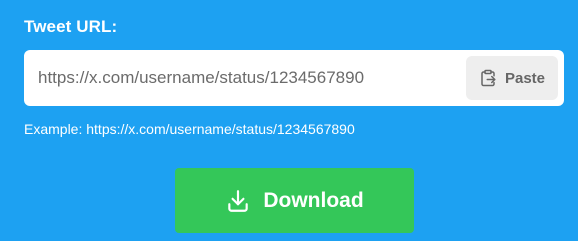  What do you see at coordinates (313, 200) in the screenshot?
I see `download-button-label: Download` at bounding box center [313, 200].